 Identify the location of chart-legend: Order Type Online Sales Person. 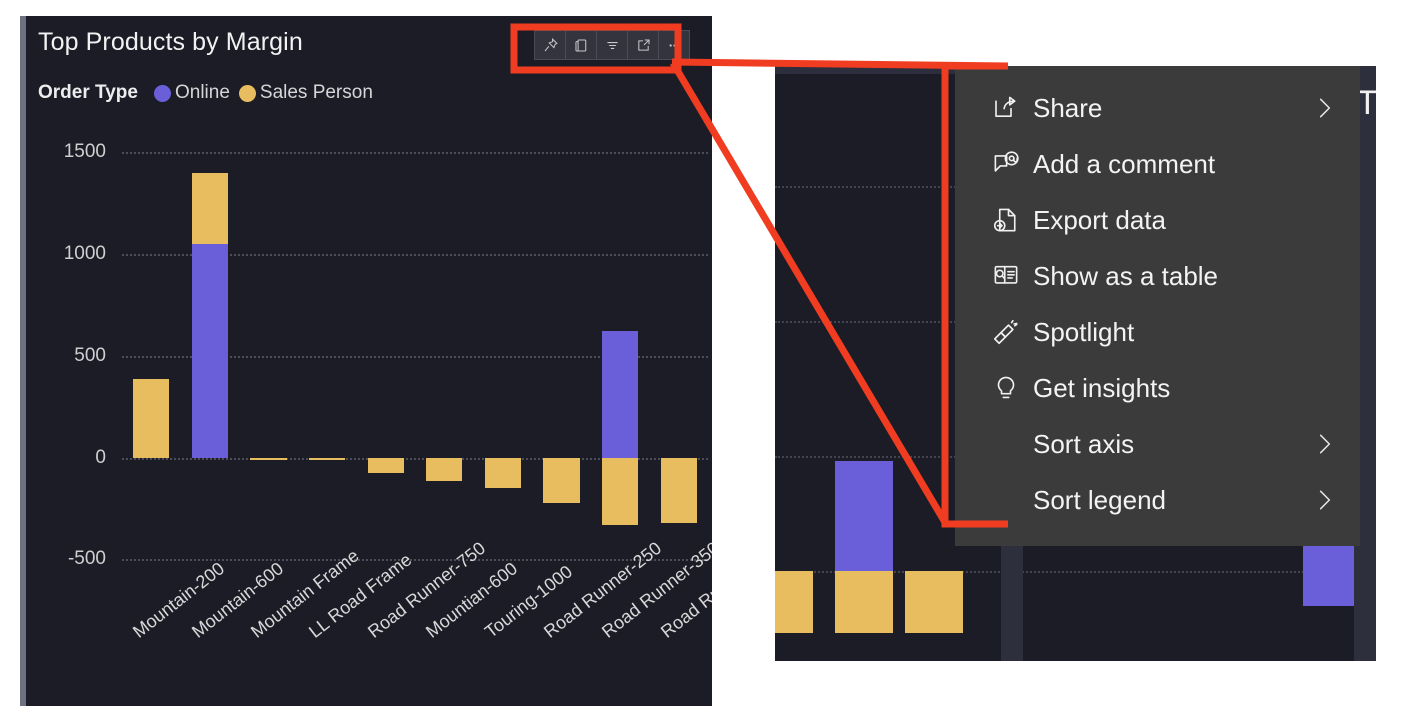
(205, 93).